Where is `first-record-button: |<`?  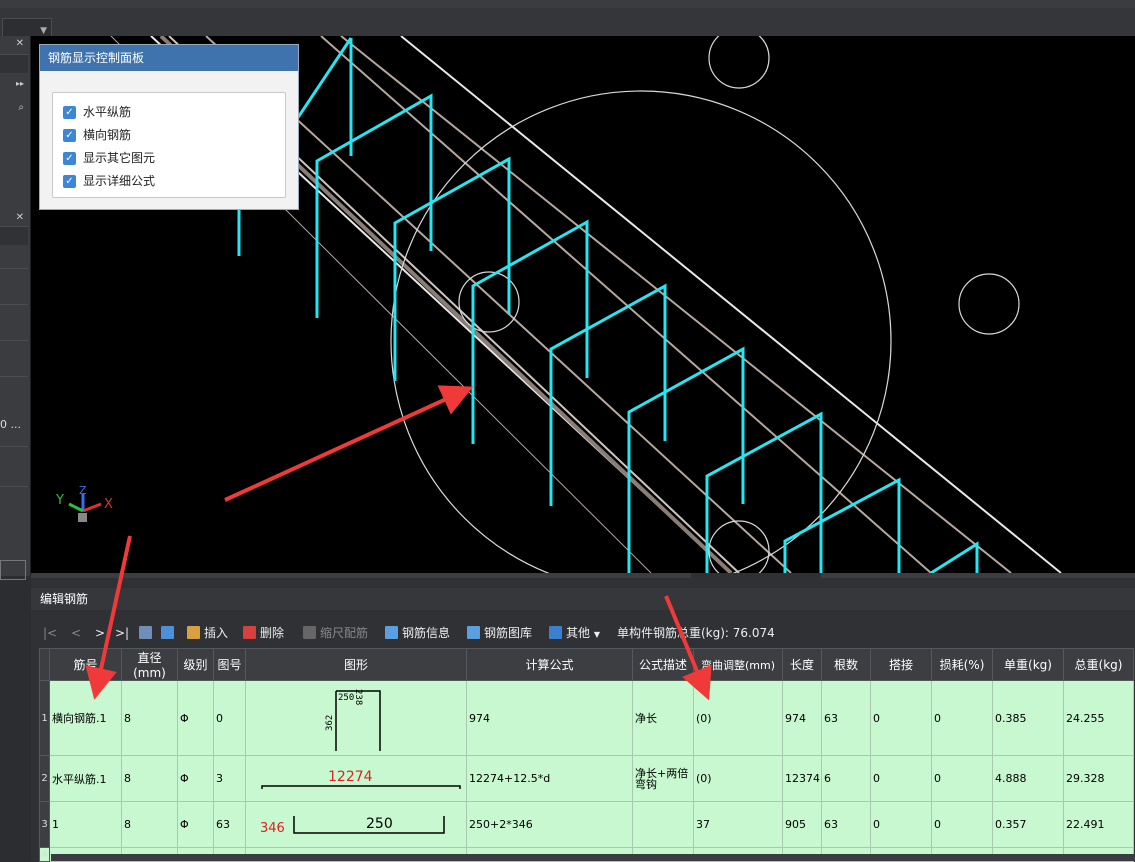
first-record-button: |< is located at coordinates (50, 633).